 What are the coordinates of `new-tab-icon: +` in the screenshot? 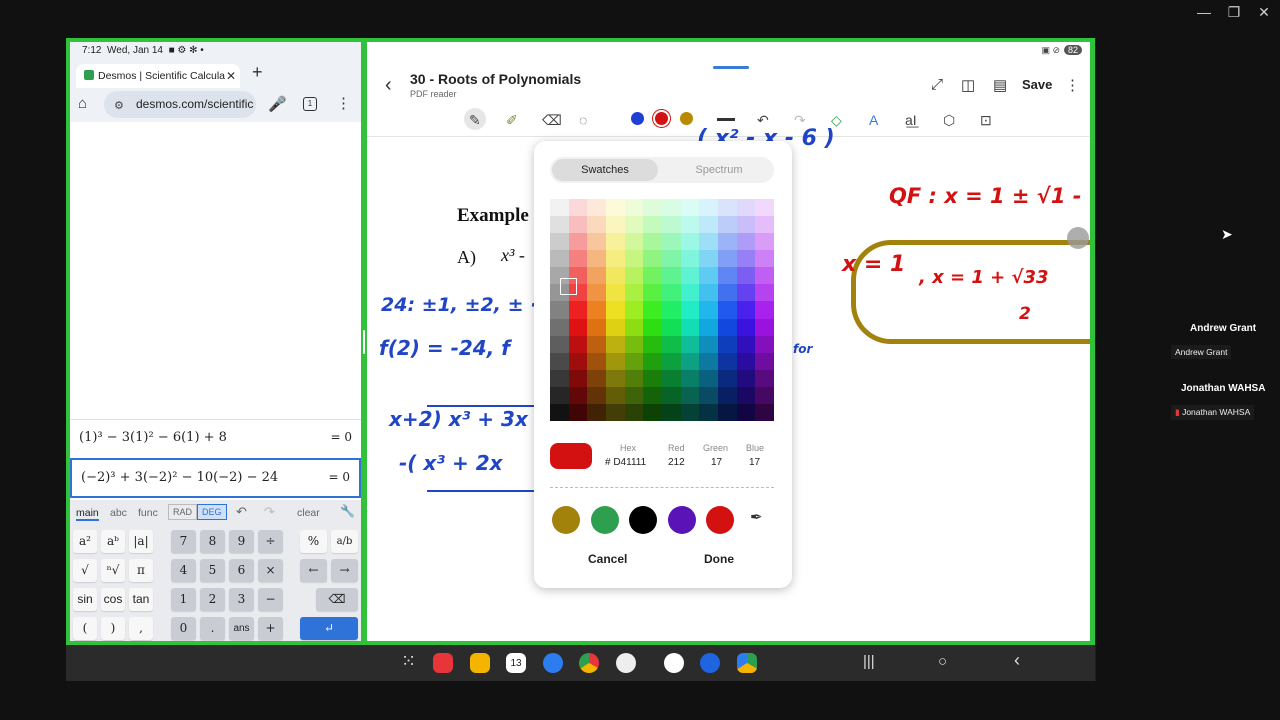 It's located at (257, 72).